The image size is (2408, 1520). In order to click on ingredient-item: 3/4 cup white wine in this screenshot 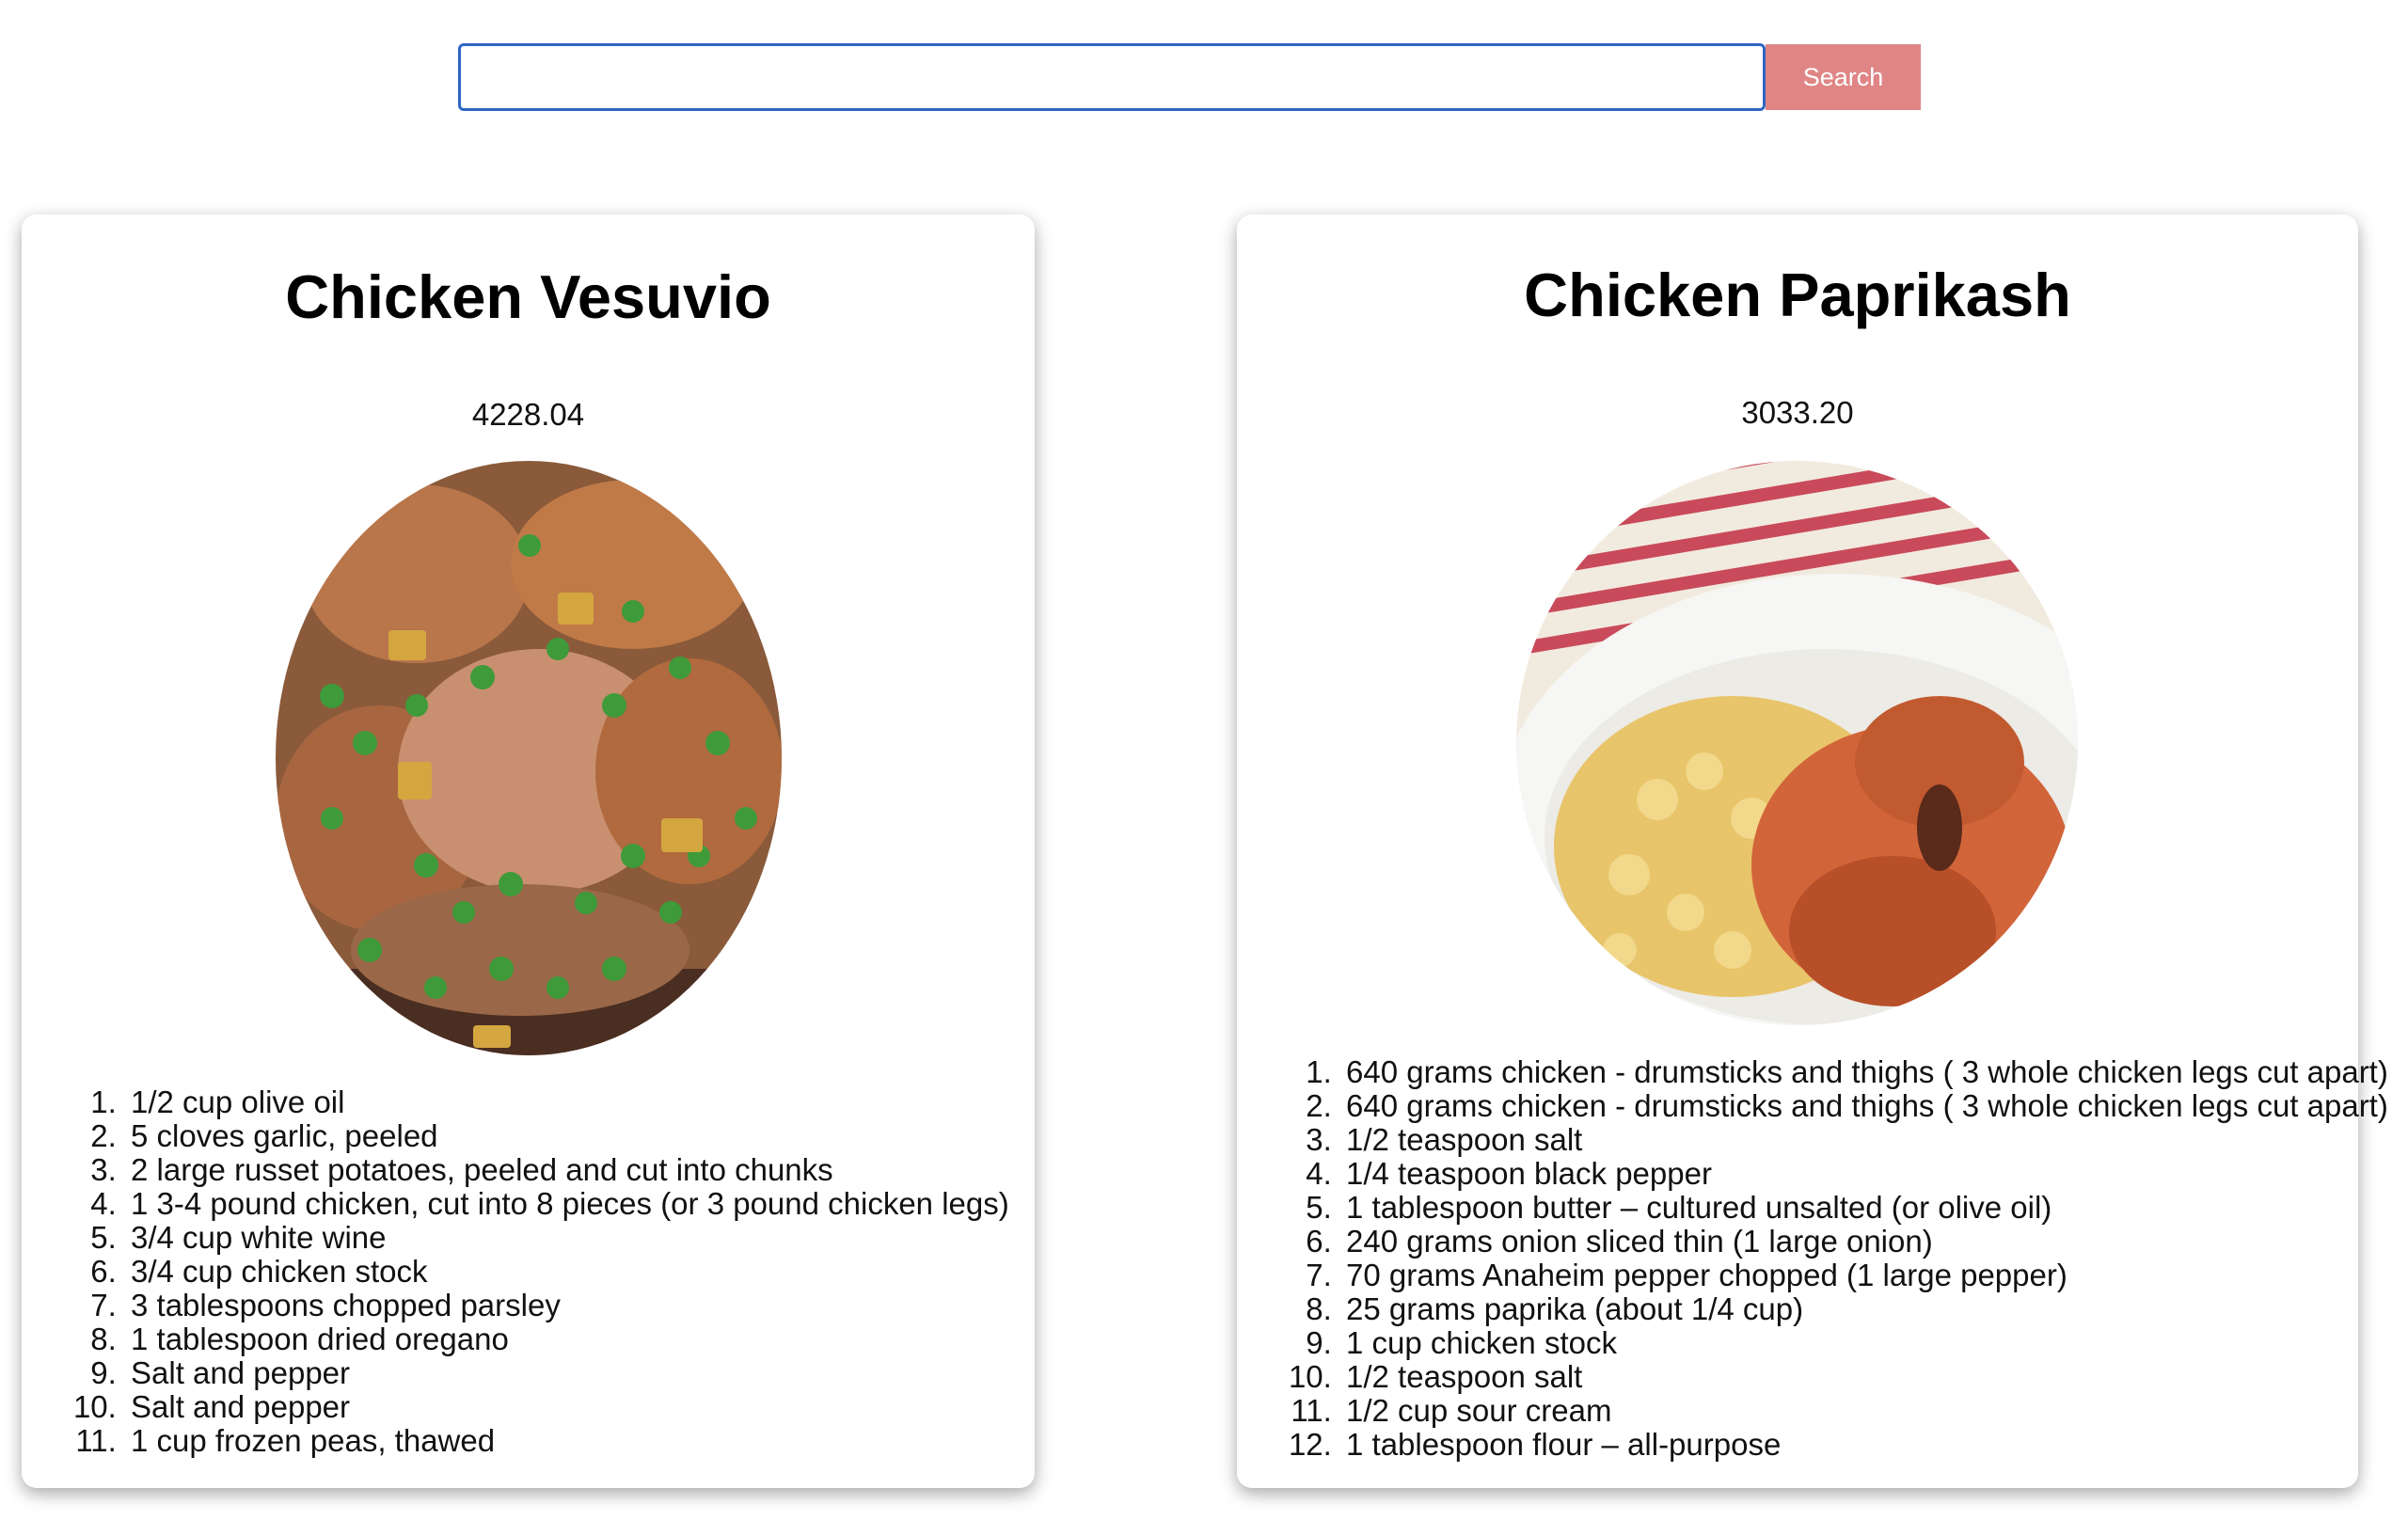, I will do `click(567, 1238)`.